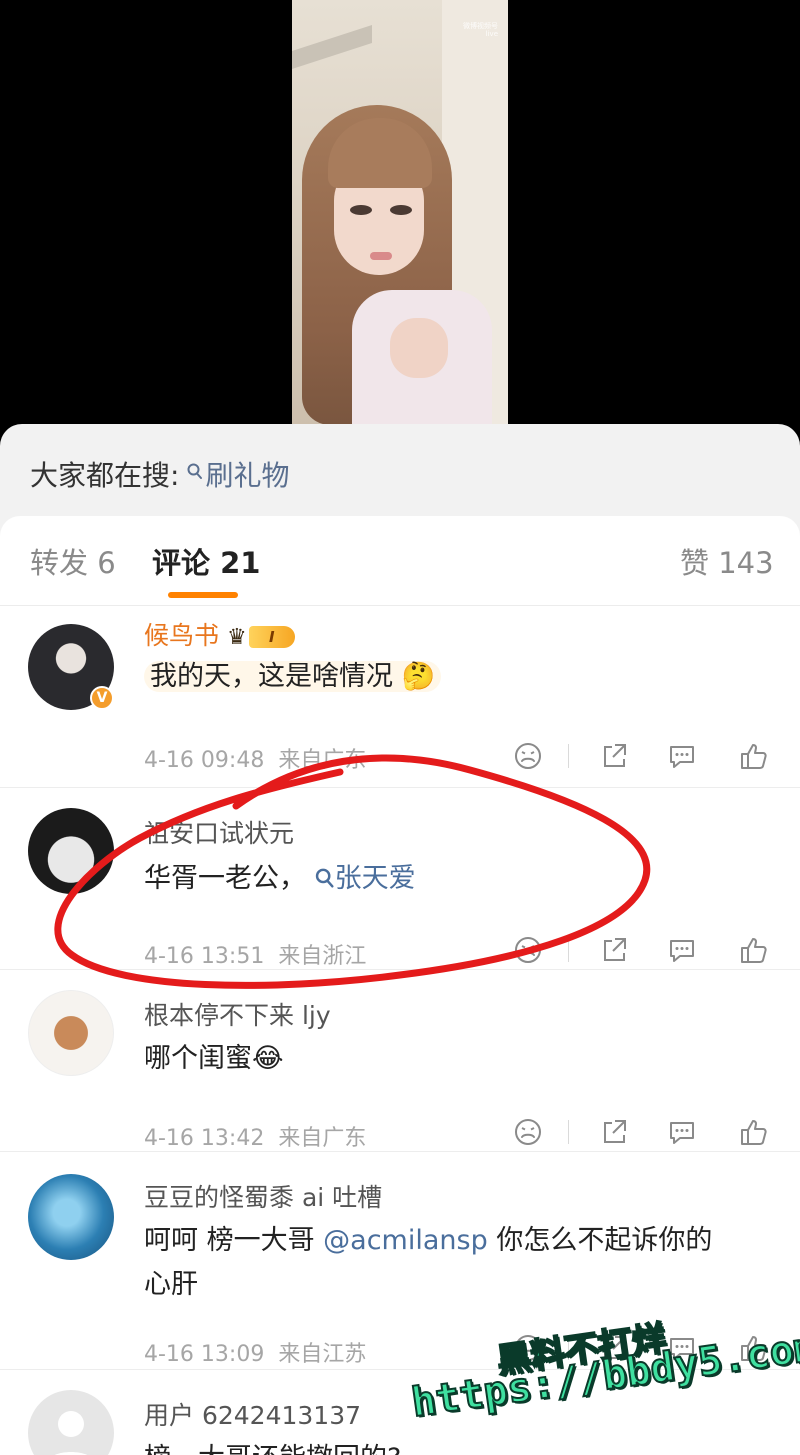  I want to click on comment-time: 4-16 13:09, so click(204, 1354).